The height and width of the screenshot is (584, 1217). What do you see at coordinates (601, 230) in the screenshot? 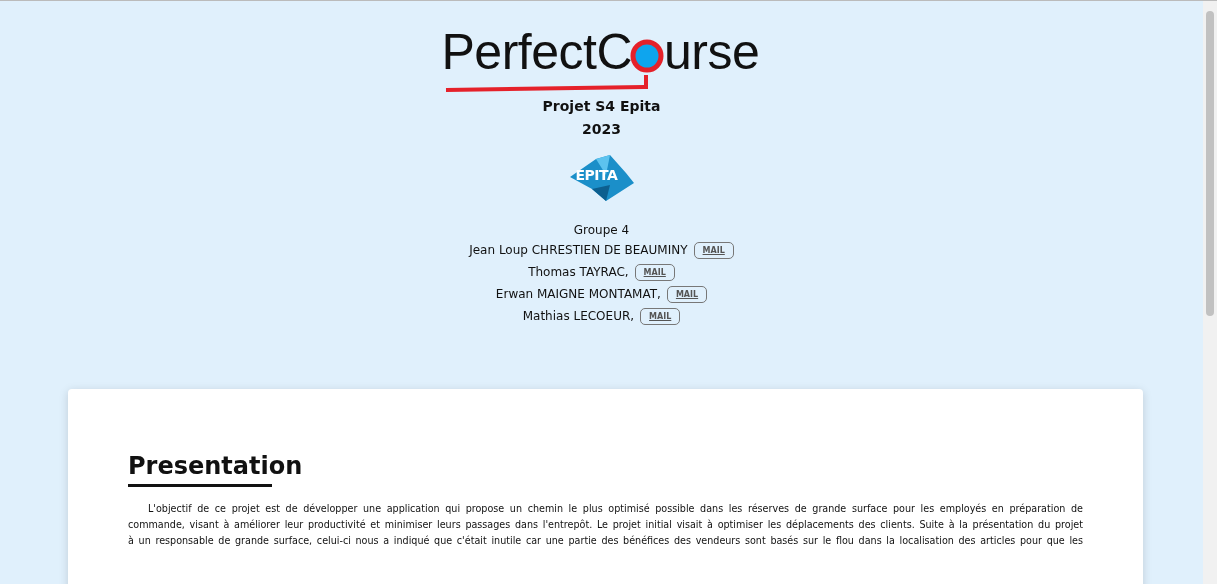
I see `group-label: Groupe 4` at bounding box center [601, 230].